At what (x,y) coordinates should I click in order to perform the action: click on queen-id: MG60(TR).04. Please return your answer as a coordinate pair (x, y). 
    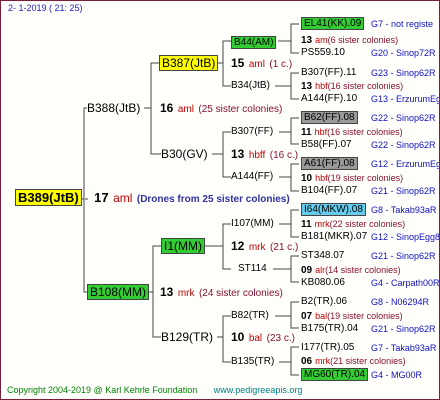
    Looking at the image, I should click on (335, 374).